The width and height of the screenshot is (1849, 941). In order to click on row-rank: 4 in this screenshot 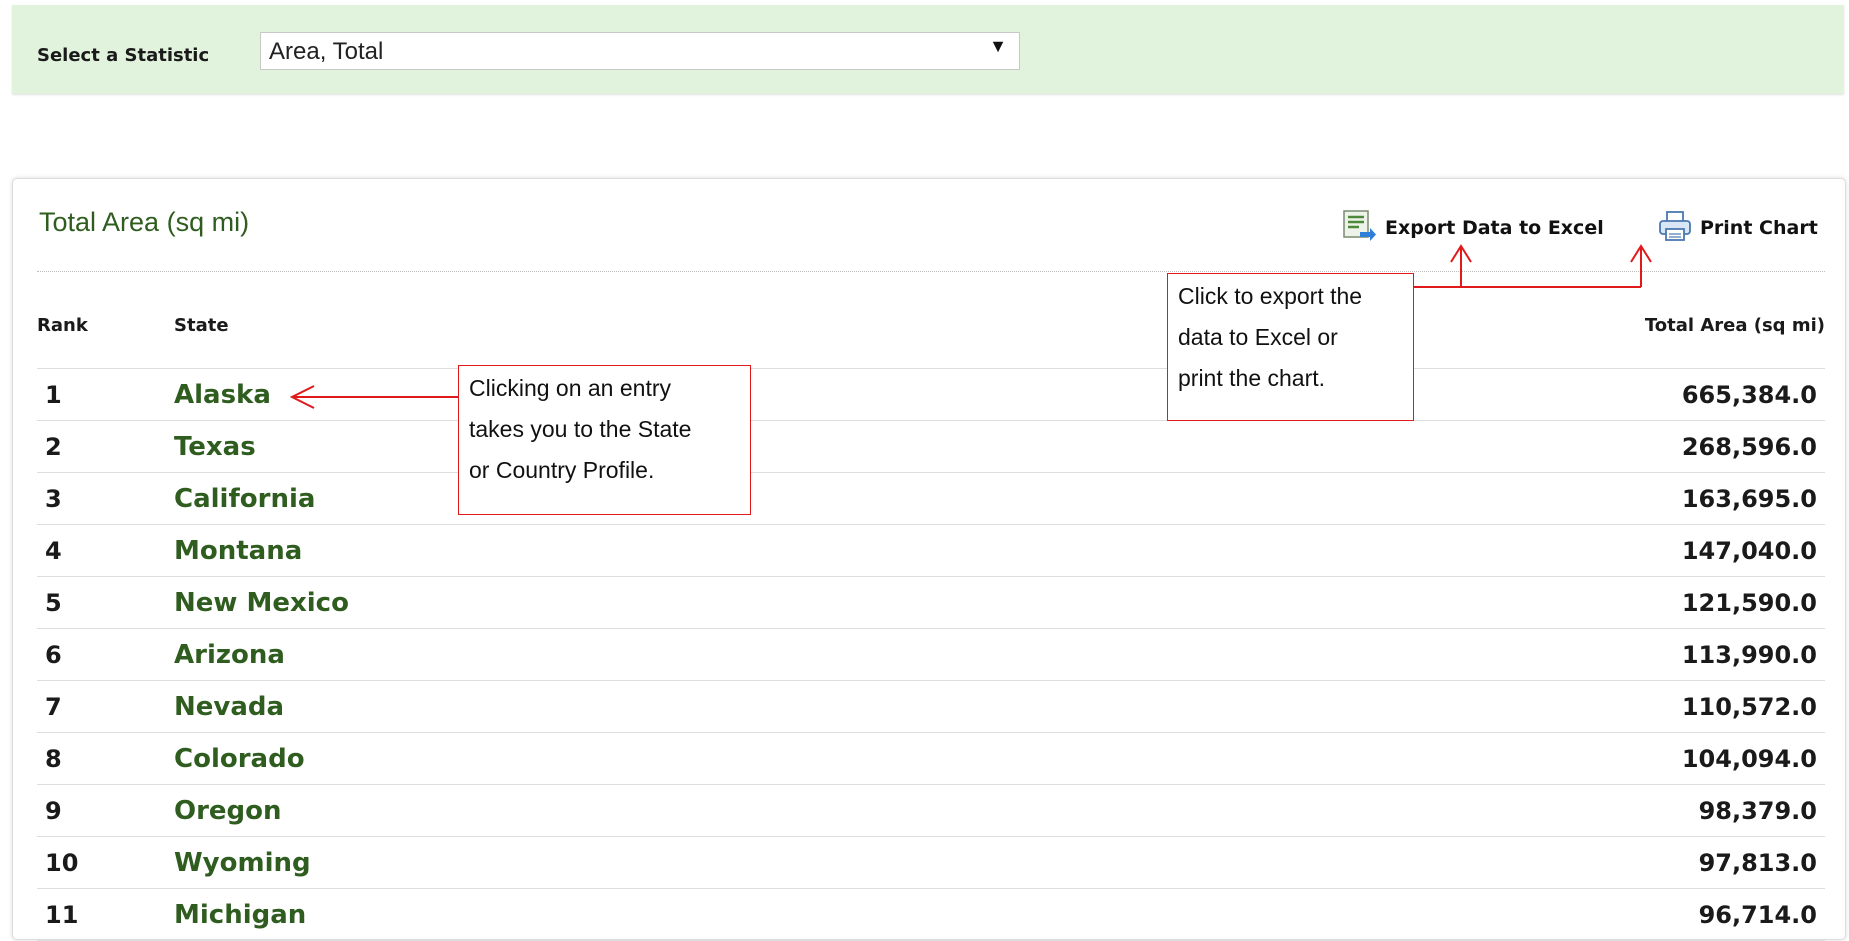, I will do `click(53, 551)`.